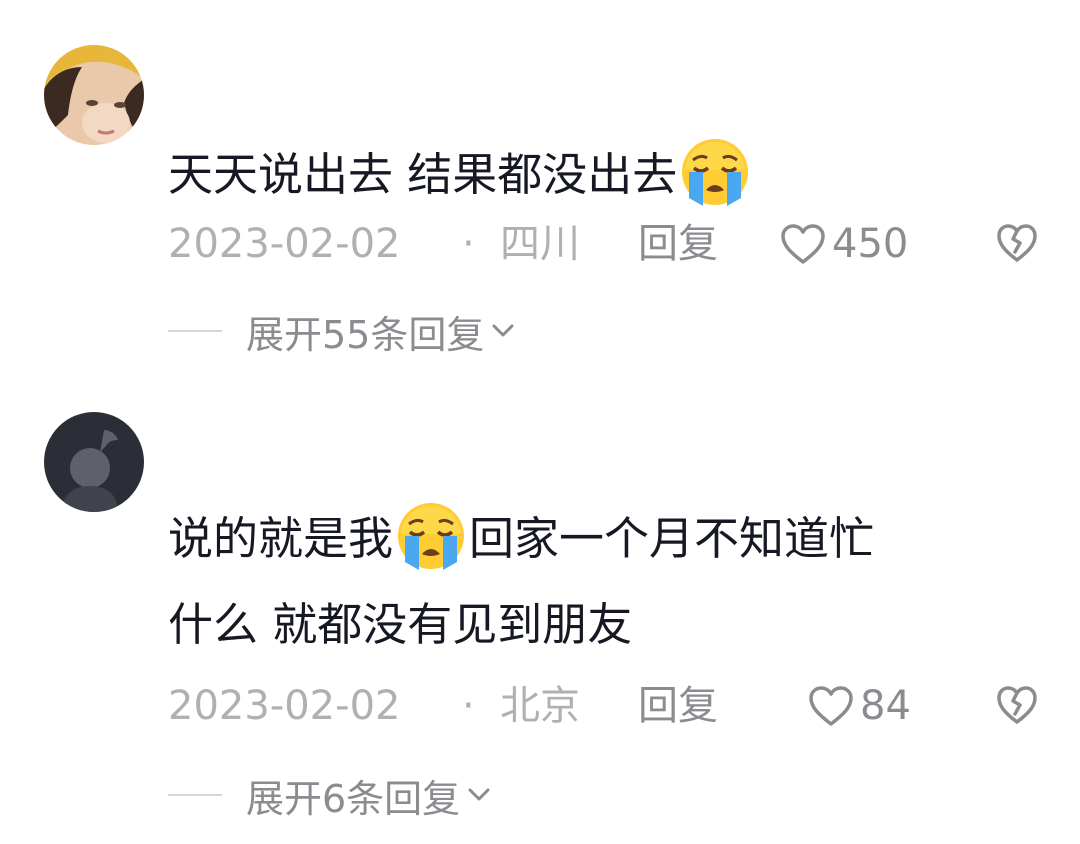 This screenshot has height=844, width=1080. What do you see at coordinates (885, 706) in the screenshot?
I see `like-count: 84` at bounding box center [885, 706].